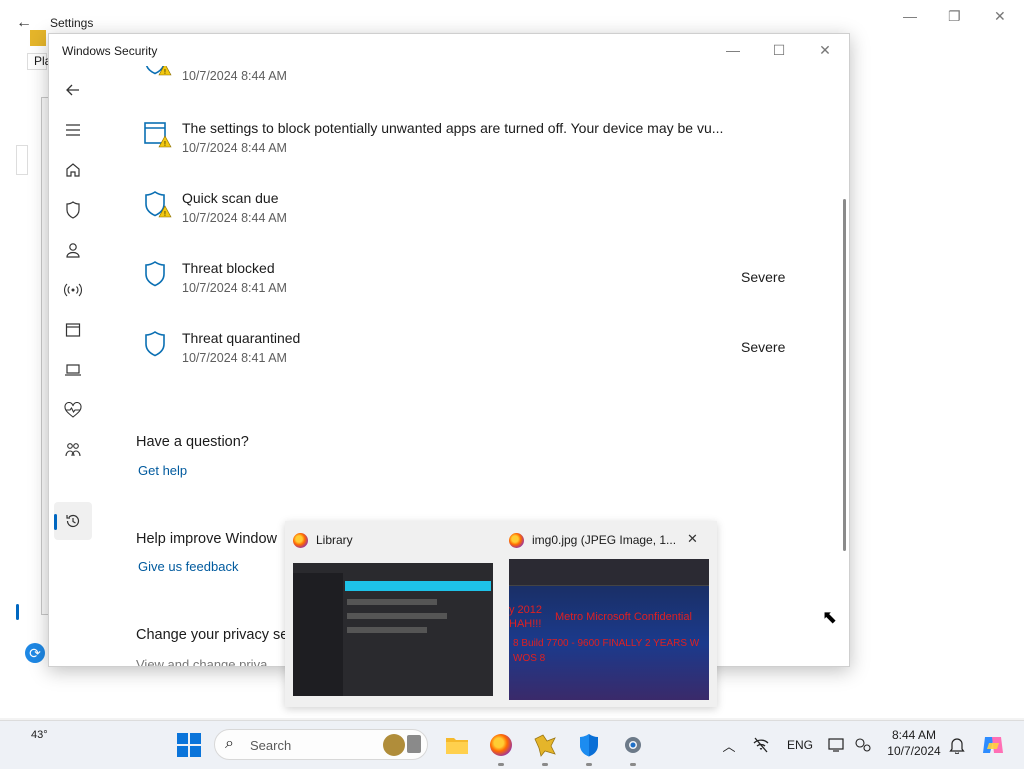 The image size is (1024, 769). I want to click on give-feedback-link: Give us feedback, so click(188, 566).